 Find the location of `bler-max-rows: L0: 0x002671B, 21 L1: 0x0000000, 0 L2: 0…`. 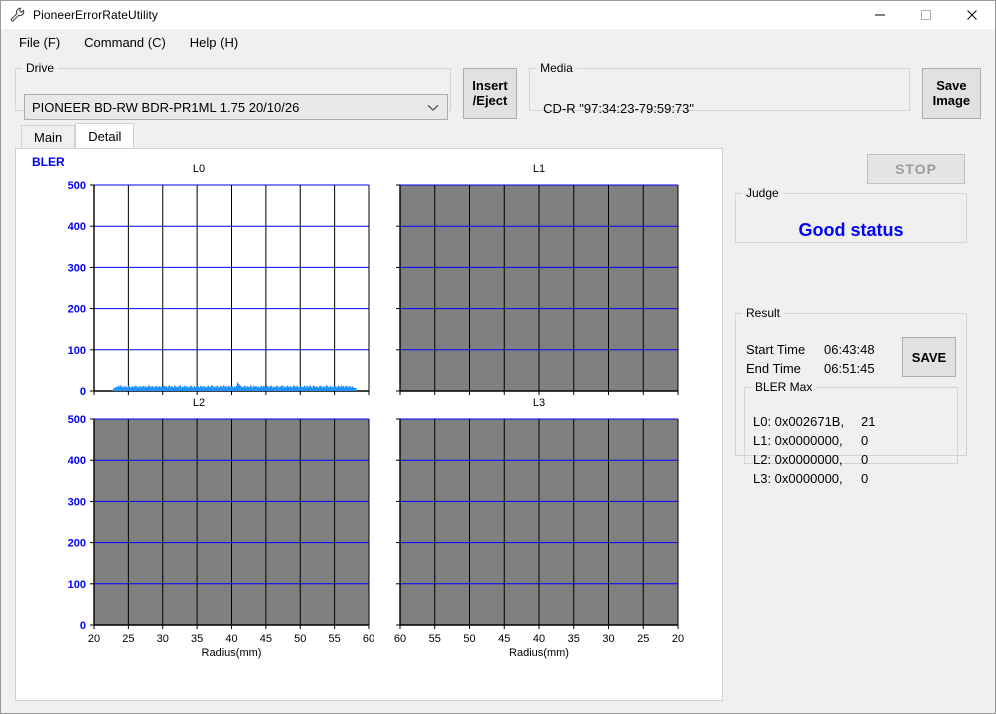

bler-max-rows: L0: 0x002671B, 21 L1: 0x0000000, 0 L2: 0… is located at coordinates (814, 450).